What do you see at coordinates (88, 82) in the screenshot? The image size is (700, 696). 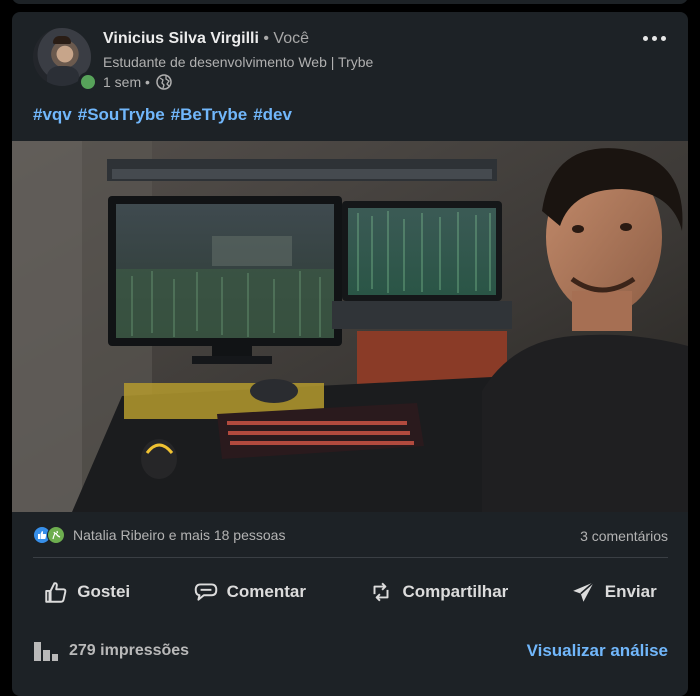 I see `online-status-indicator` at bounding box center [88, 82].